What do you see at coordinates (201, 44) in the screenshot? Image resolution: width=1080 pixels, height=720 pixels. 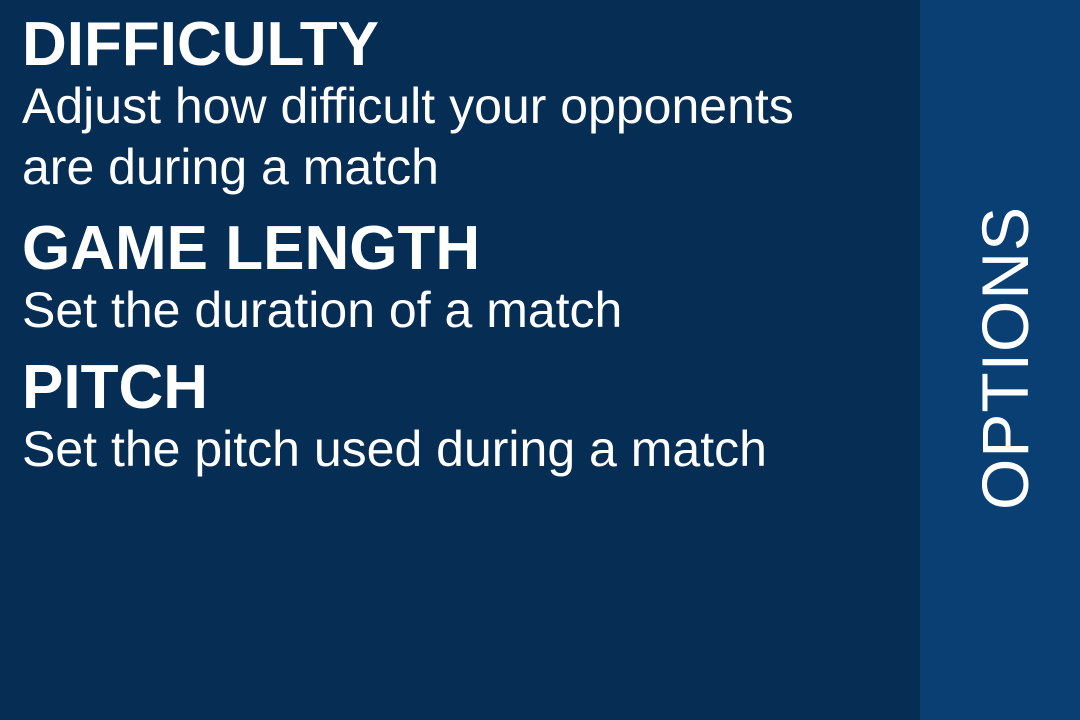 I see `option-title: DIFFICULTY` at bounding box center [201, 44].